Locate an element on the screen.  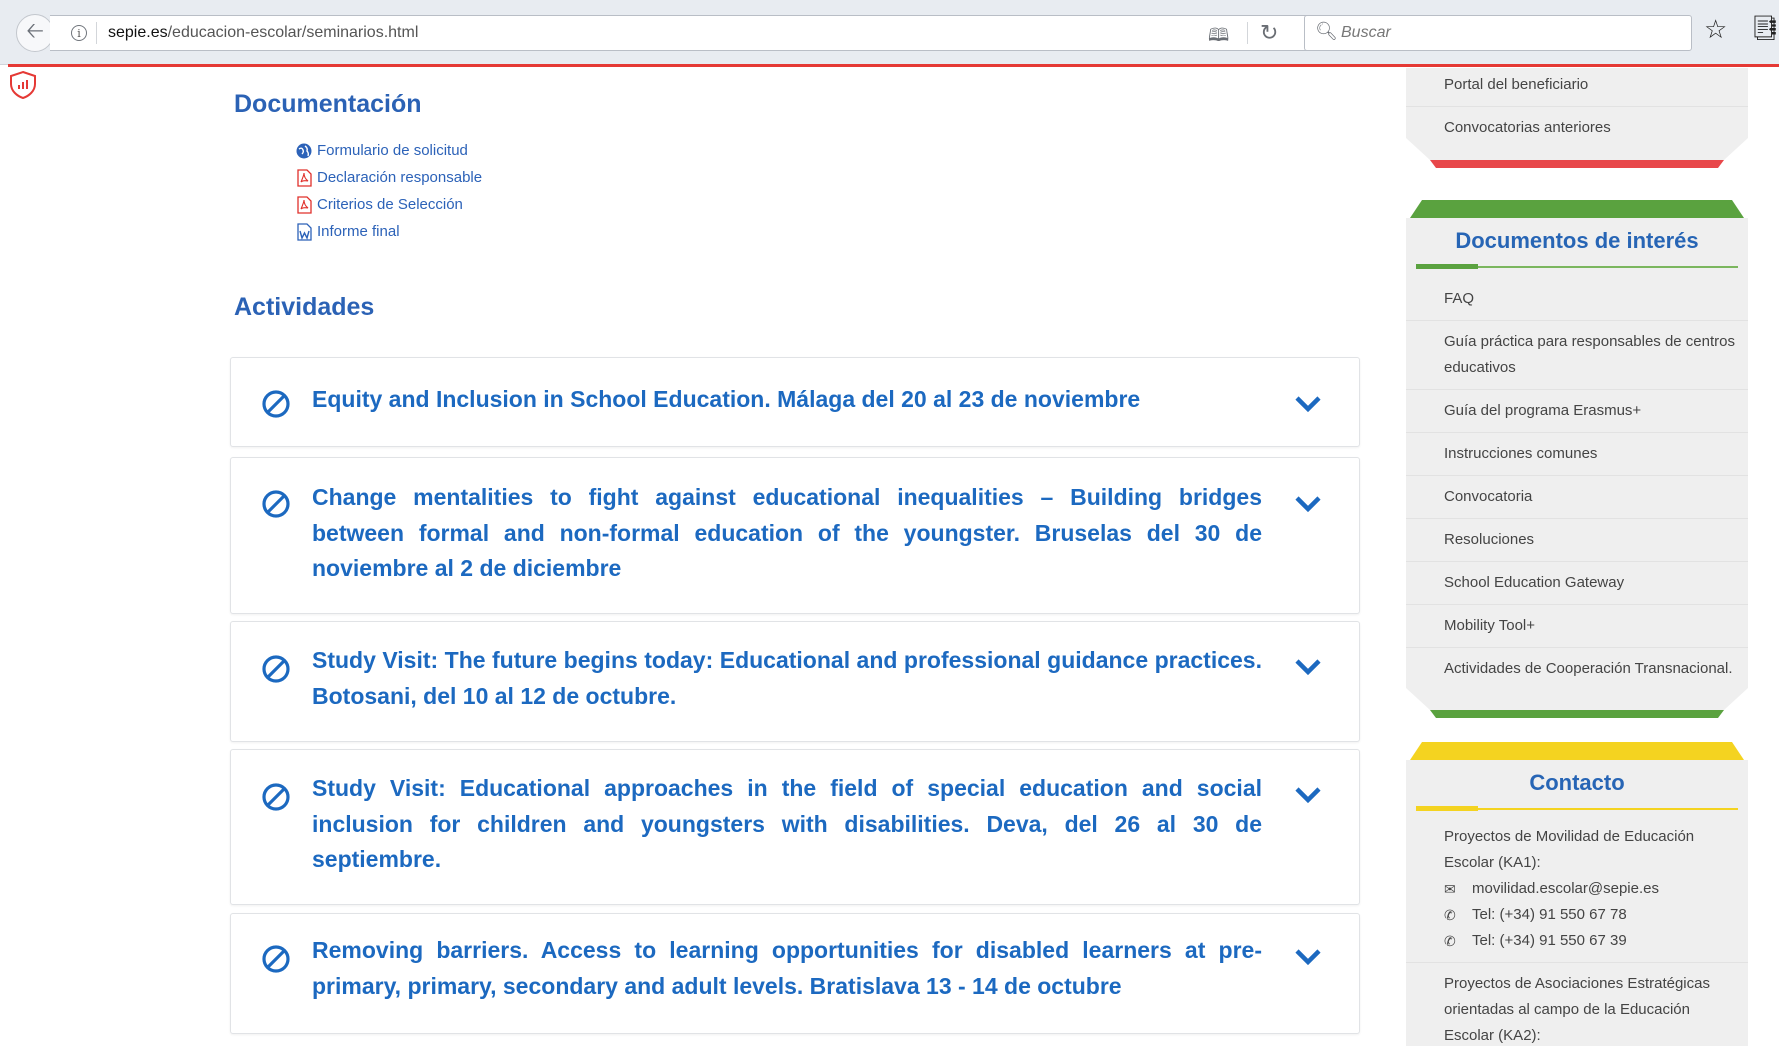
envelope-icon: ✉︎ is located at coordinates (1450, 889).